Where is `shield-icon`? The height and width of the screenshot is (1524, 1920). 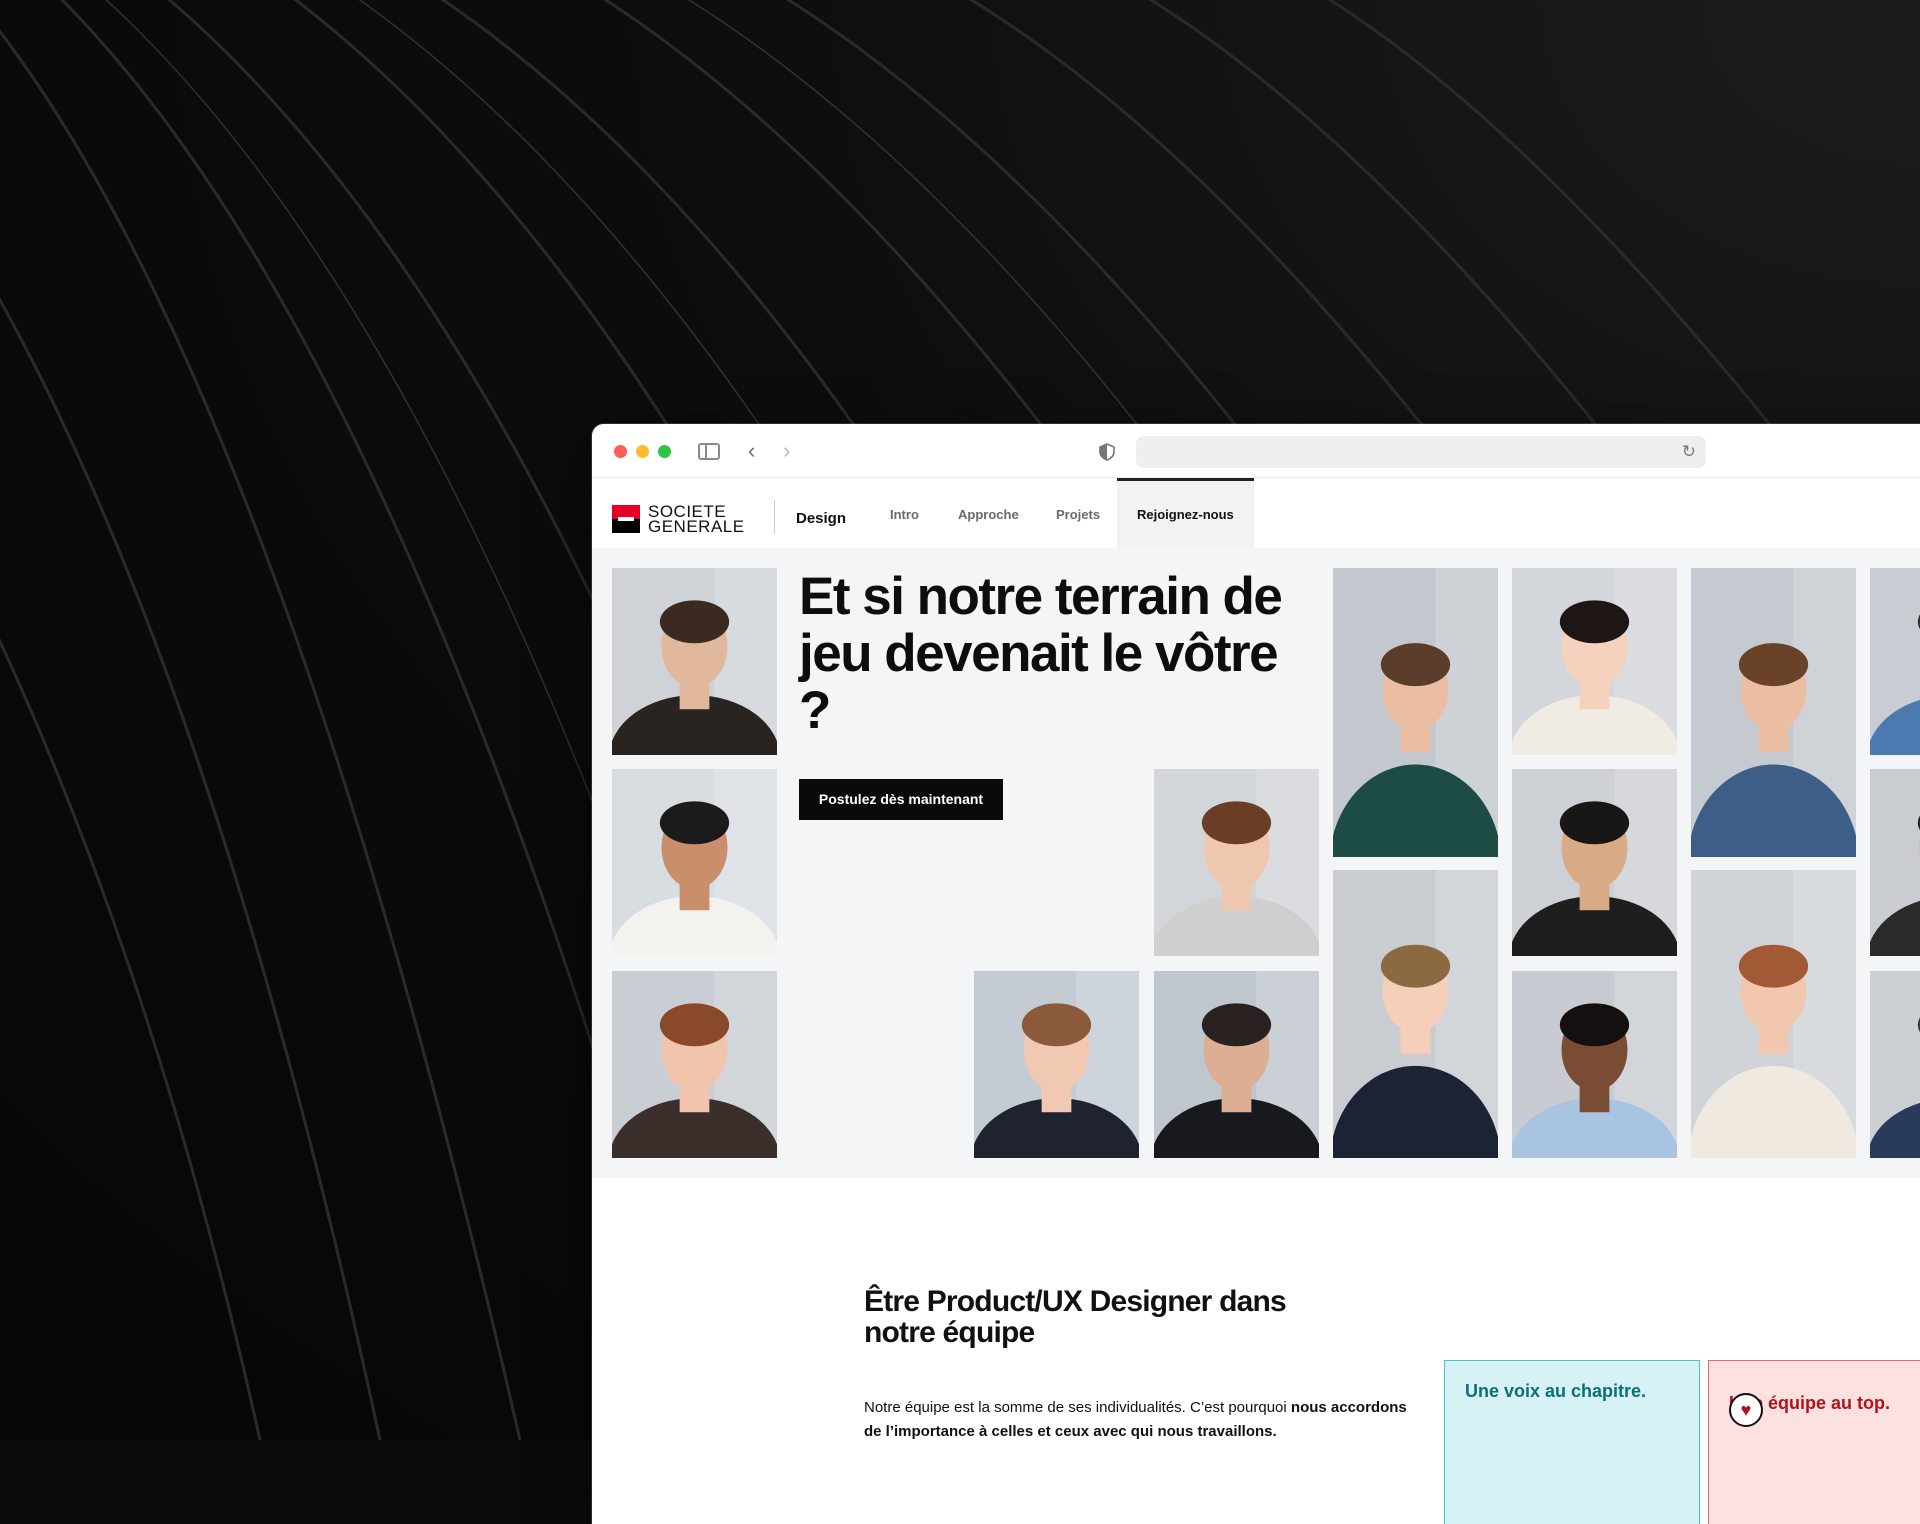 shield-icon is located at coordinates (1107, 452).